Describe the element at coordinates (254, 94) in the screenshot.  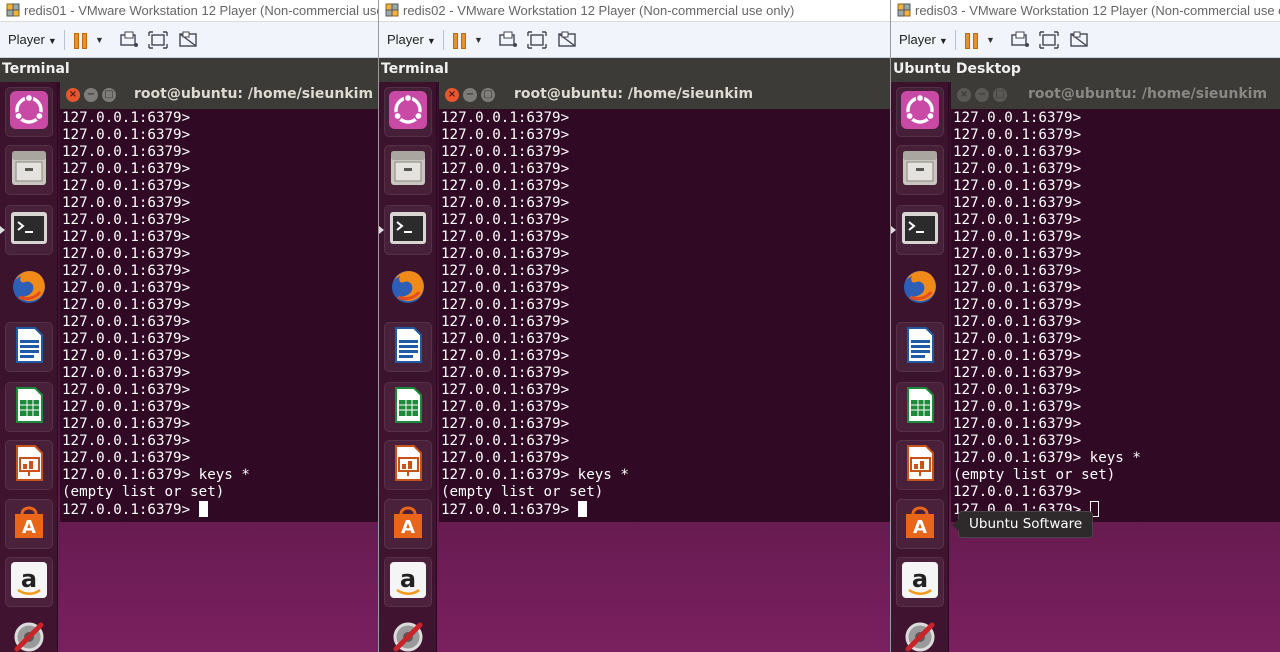
I see `terminal-title: root@ubuntu: /home/sieunkim` at that location.